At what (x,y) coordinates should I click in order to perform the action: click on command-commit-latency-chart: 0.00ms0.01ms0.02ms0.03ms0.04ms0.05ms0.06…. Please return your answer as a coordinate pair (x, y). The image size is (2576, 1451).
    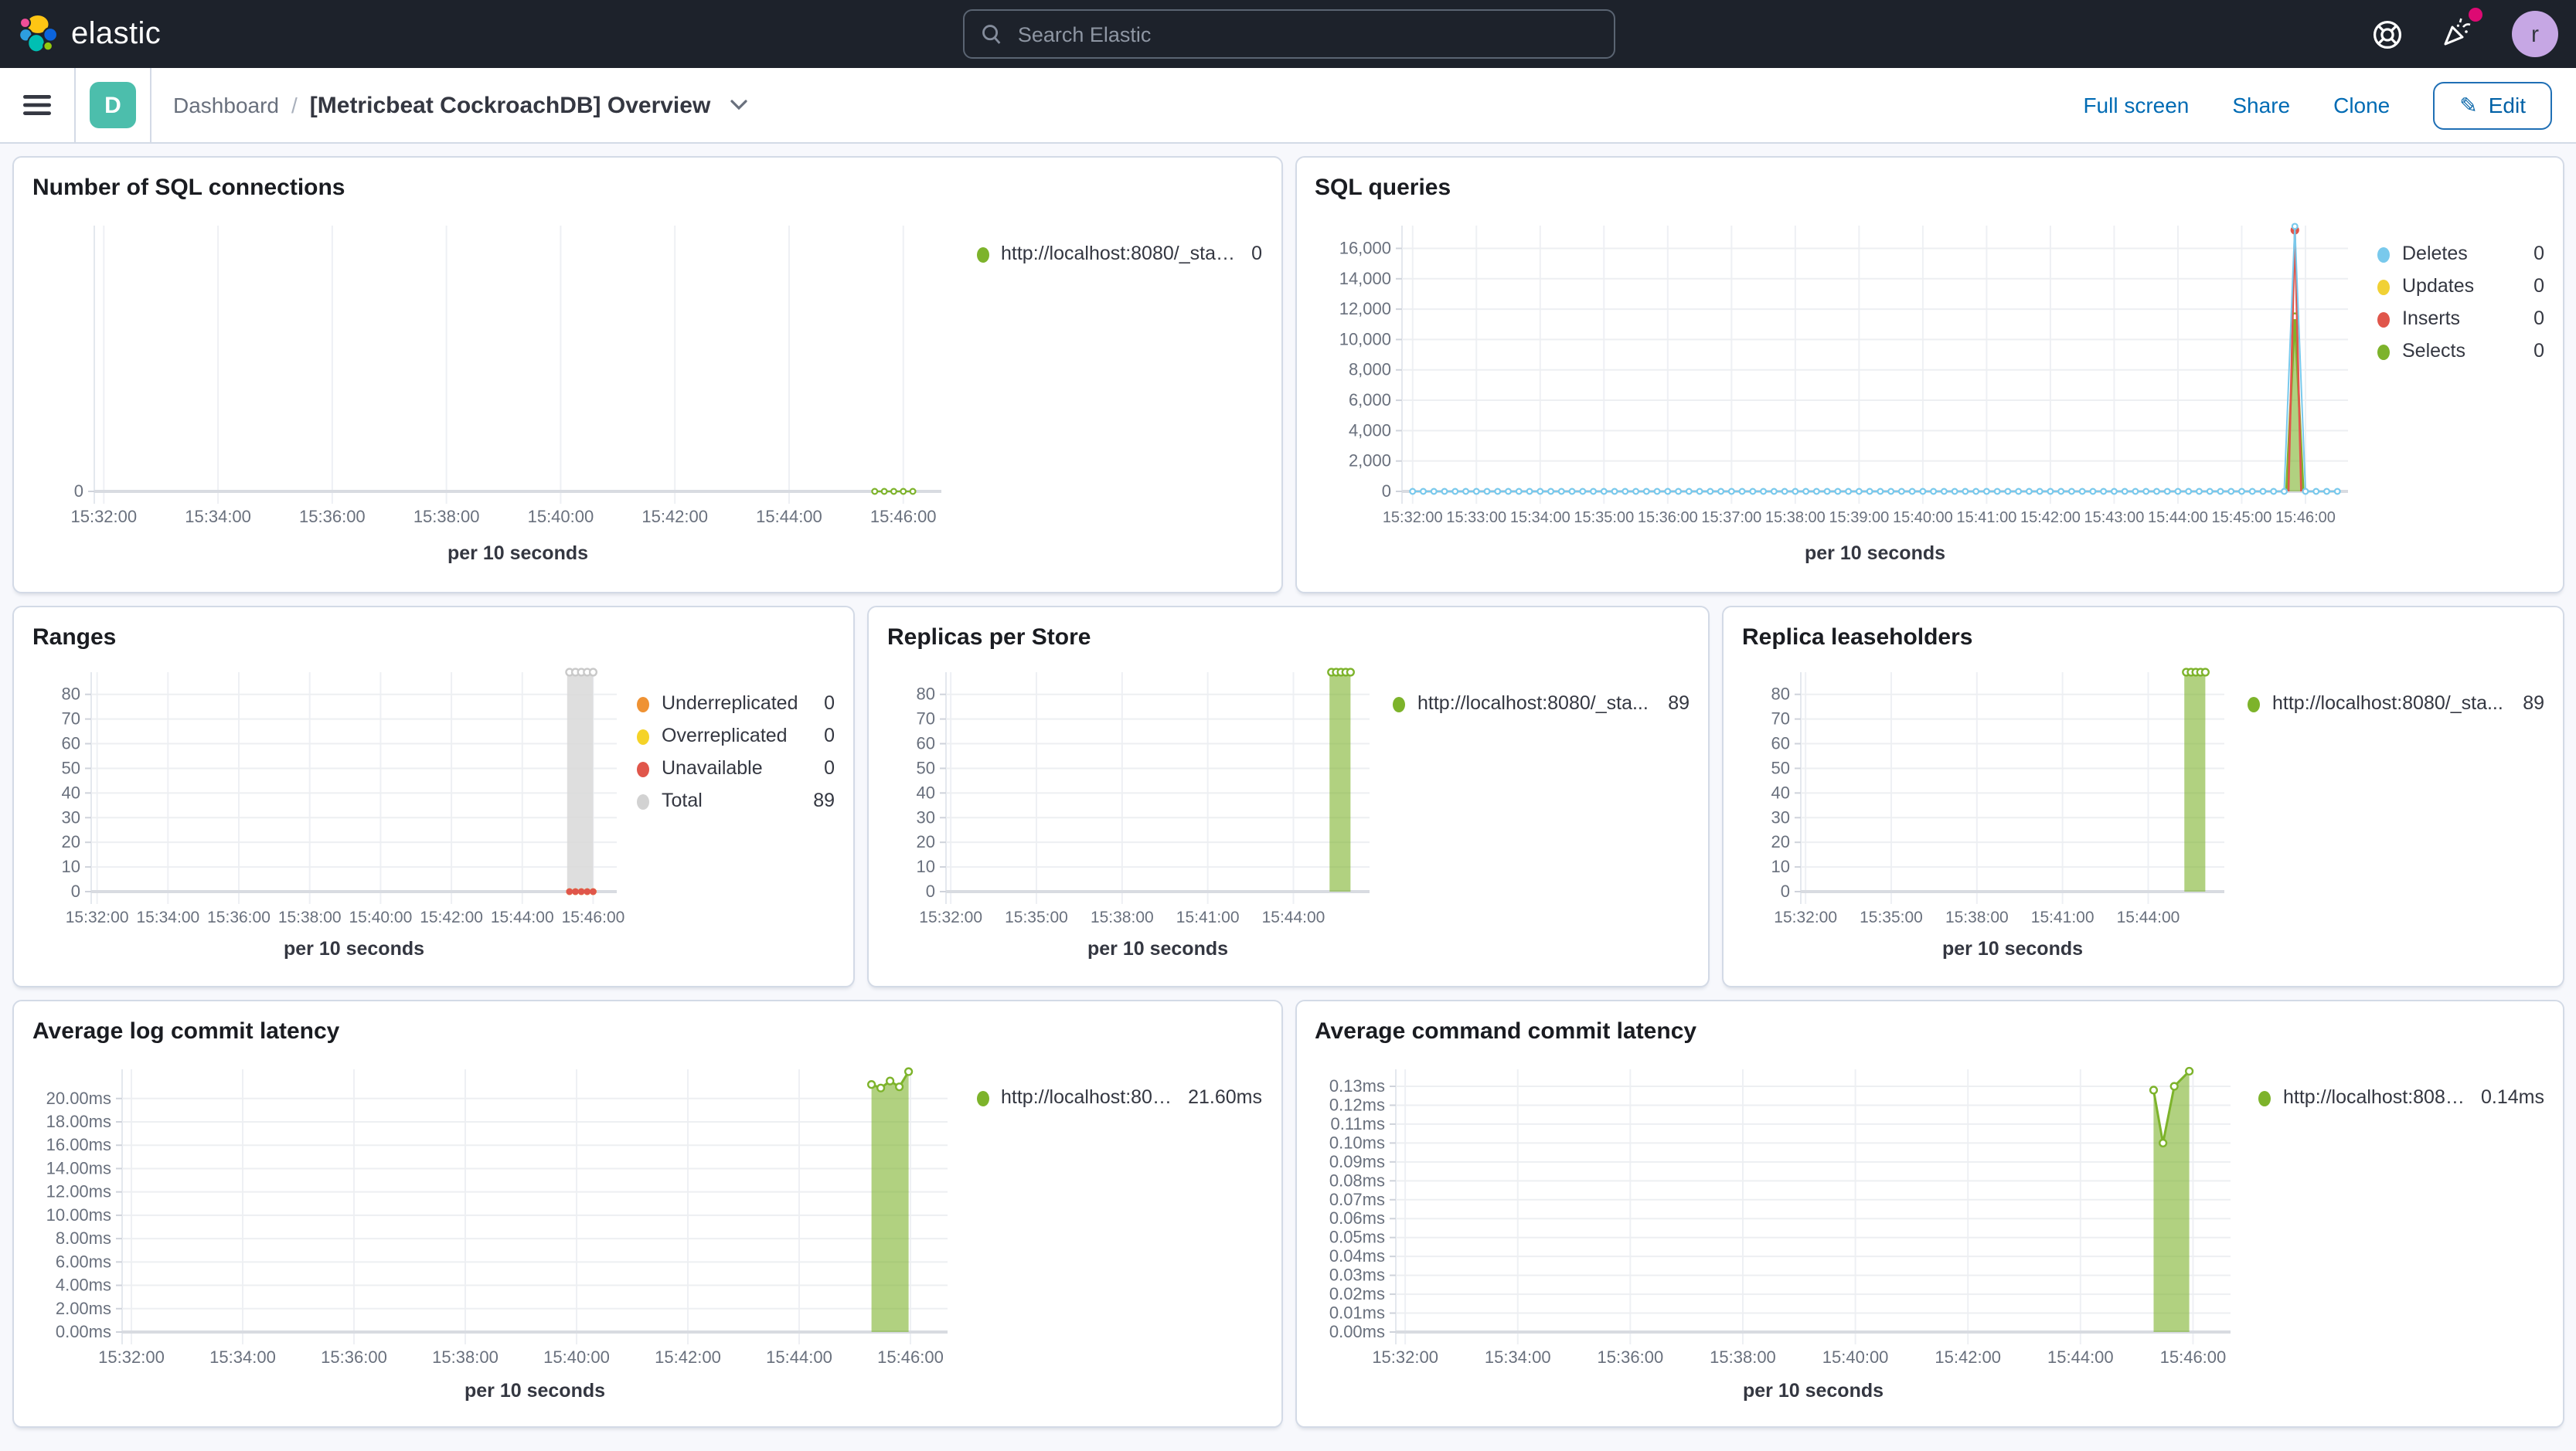
    Looking at the image, I should click on (1781, 1230).